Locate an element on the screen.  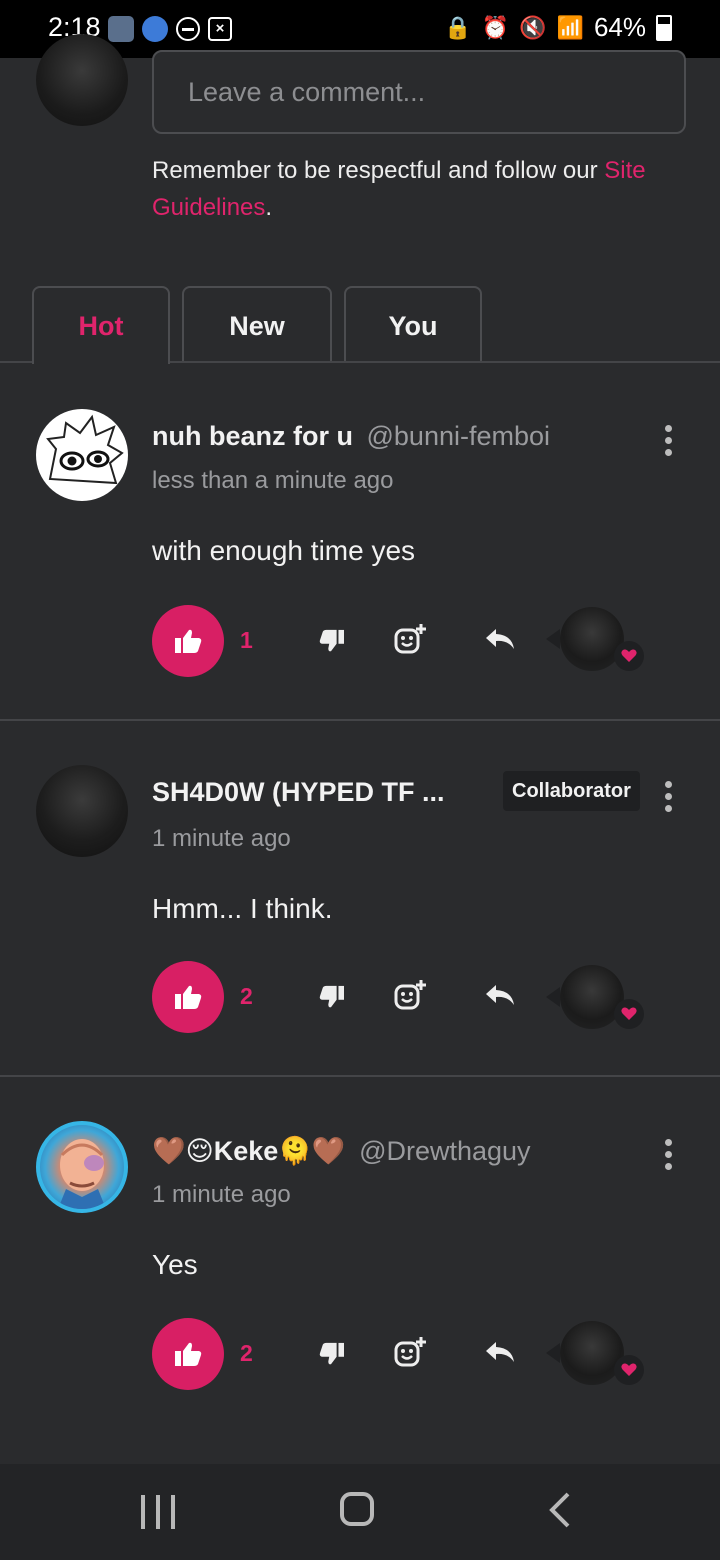
lock-icon: 🔒 is located at coordinates (458, 27).